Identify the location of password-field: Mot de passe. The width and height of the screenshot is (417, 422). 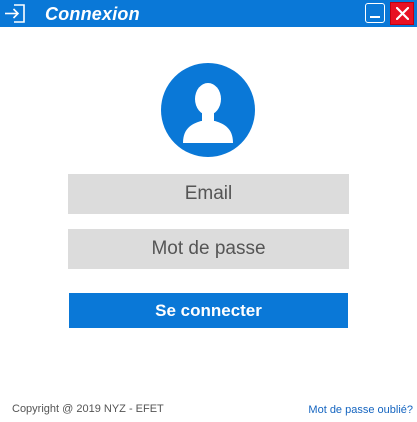
(208, 249).